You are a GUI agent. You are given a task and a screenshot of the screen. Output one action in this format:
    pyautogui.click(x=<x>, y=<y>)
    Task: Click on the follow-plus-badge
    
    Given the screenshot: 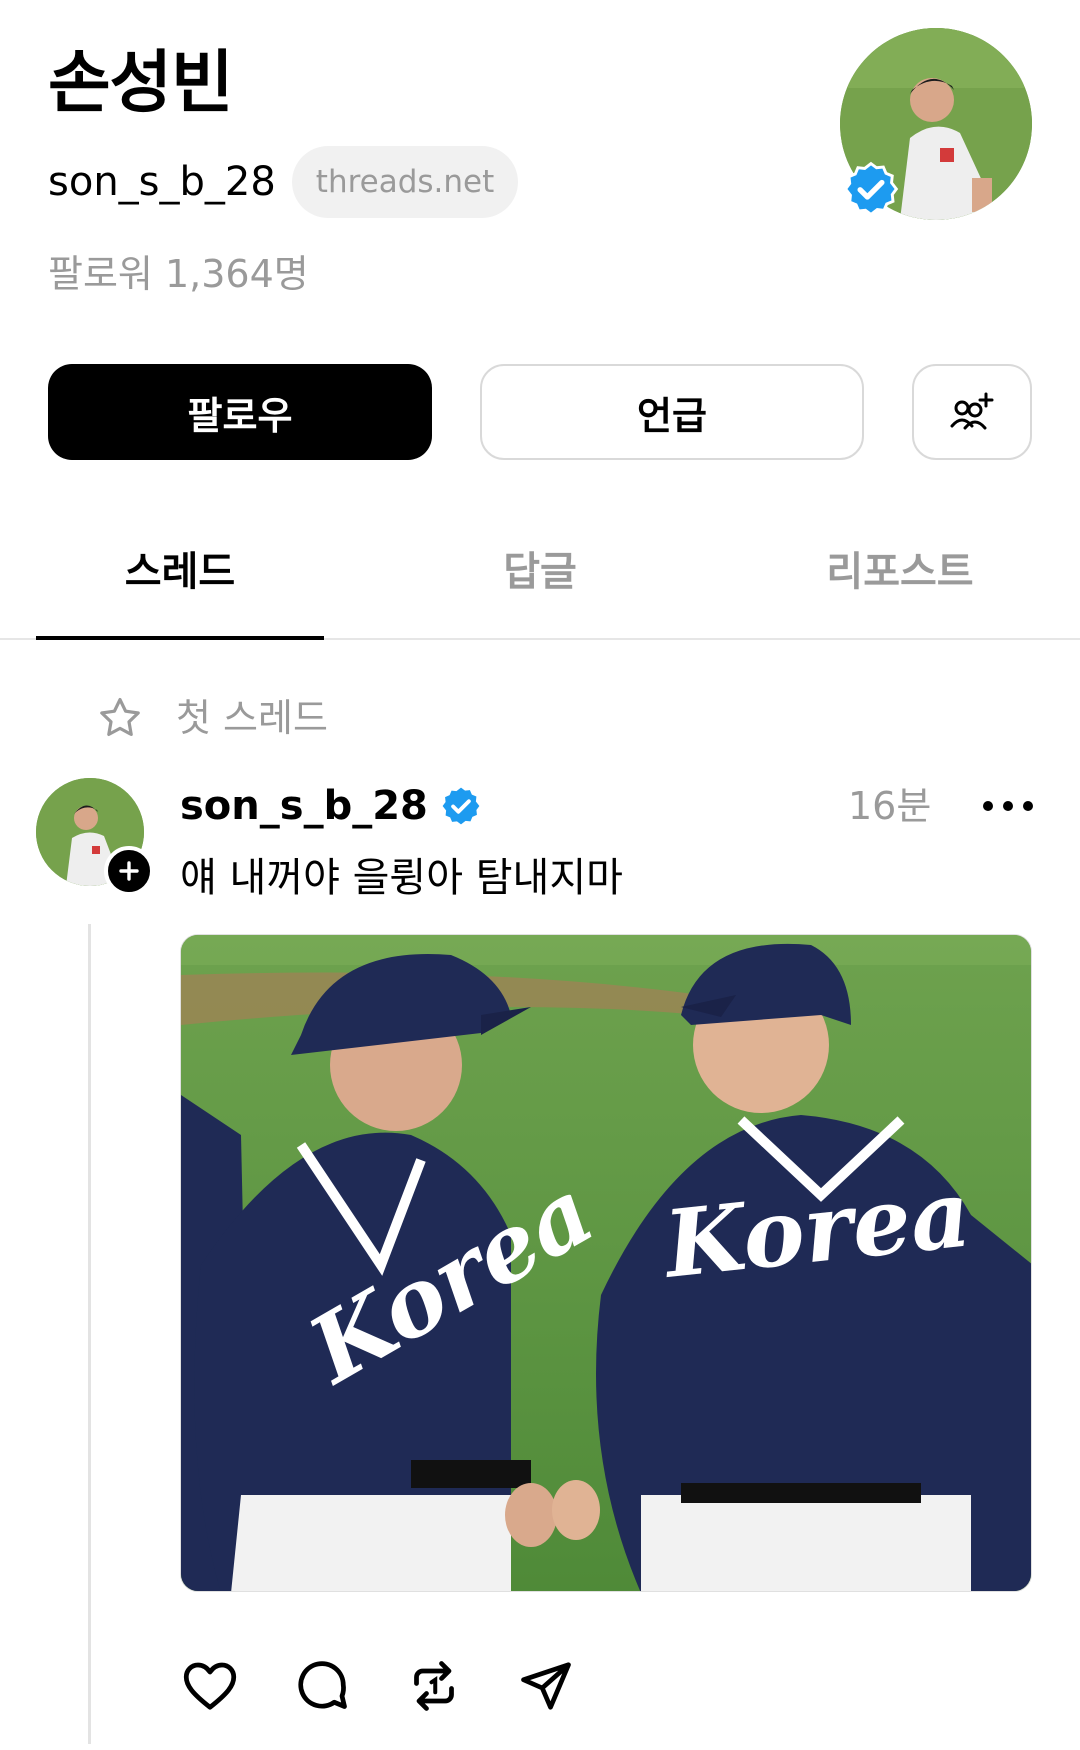 What is the action you would take?
    pyautogui.click(x=129, y=871)
    